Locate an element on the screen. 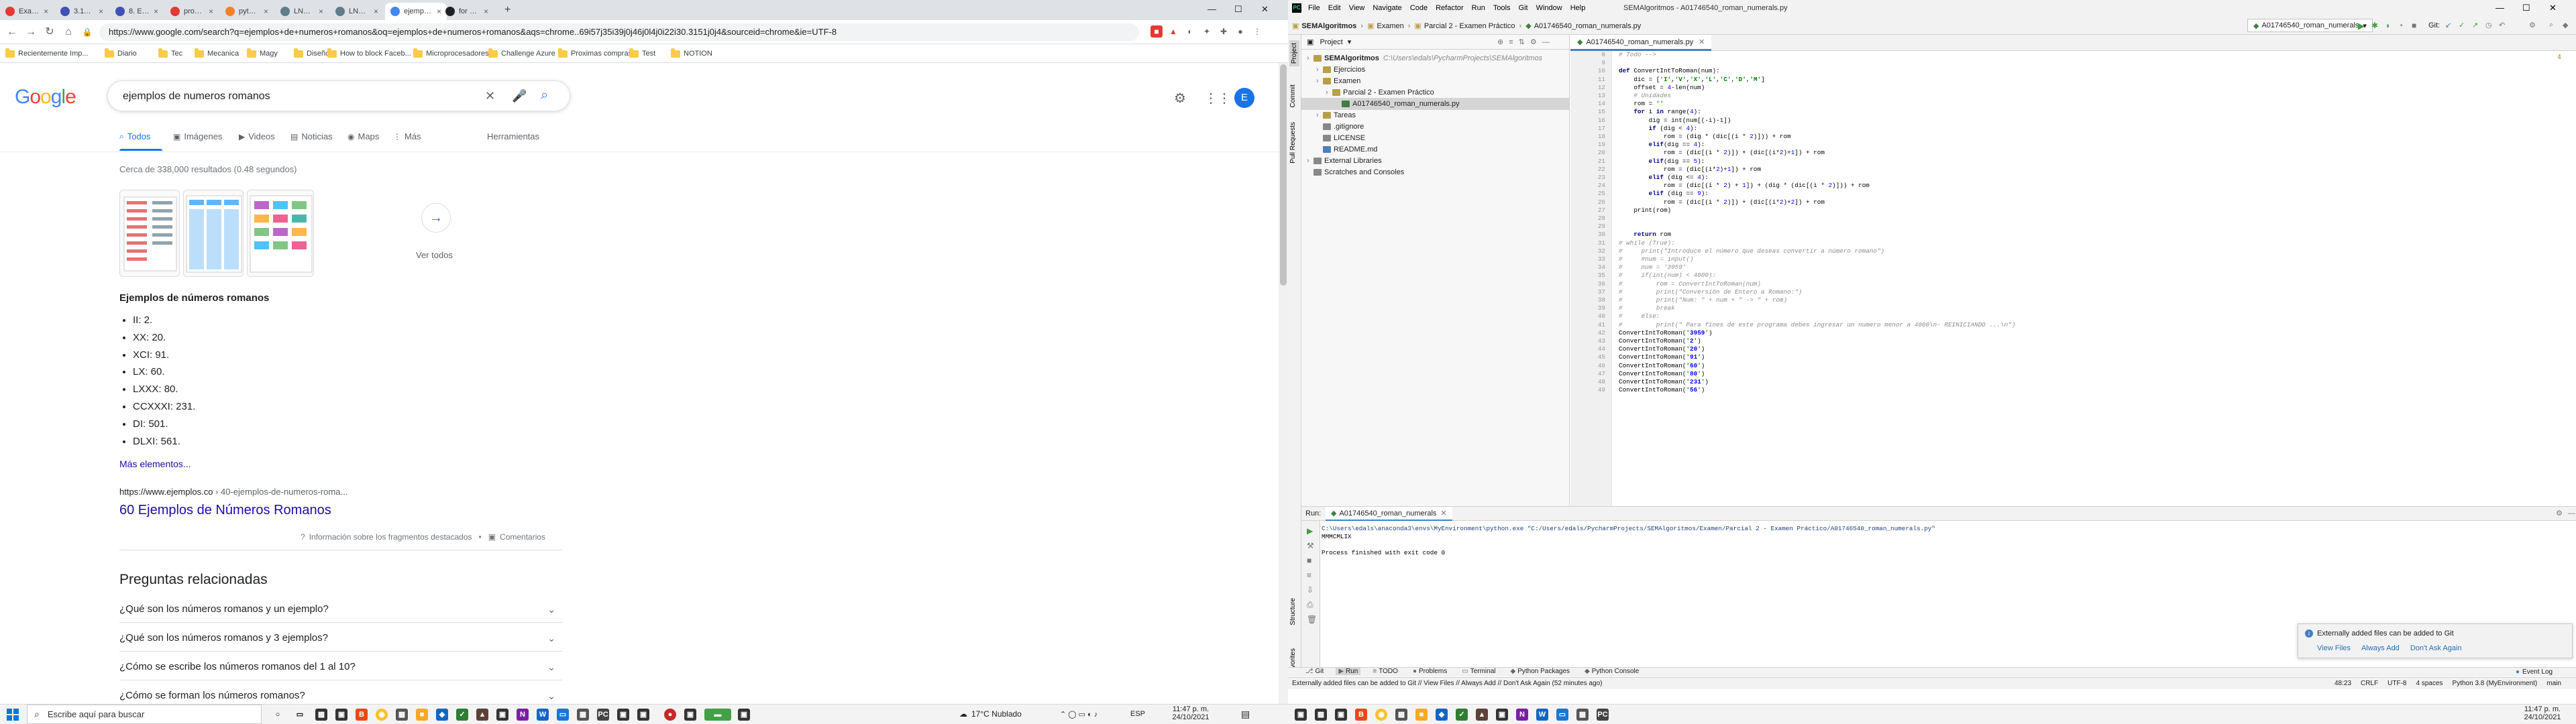  chrome-menu-icon: ⋮ is located at coordinates (1257, 32).